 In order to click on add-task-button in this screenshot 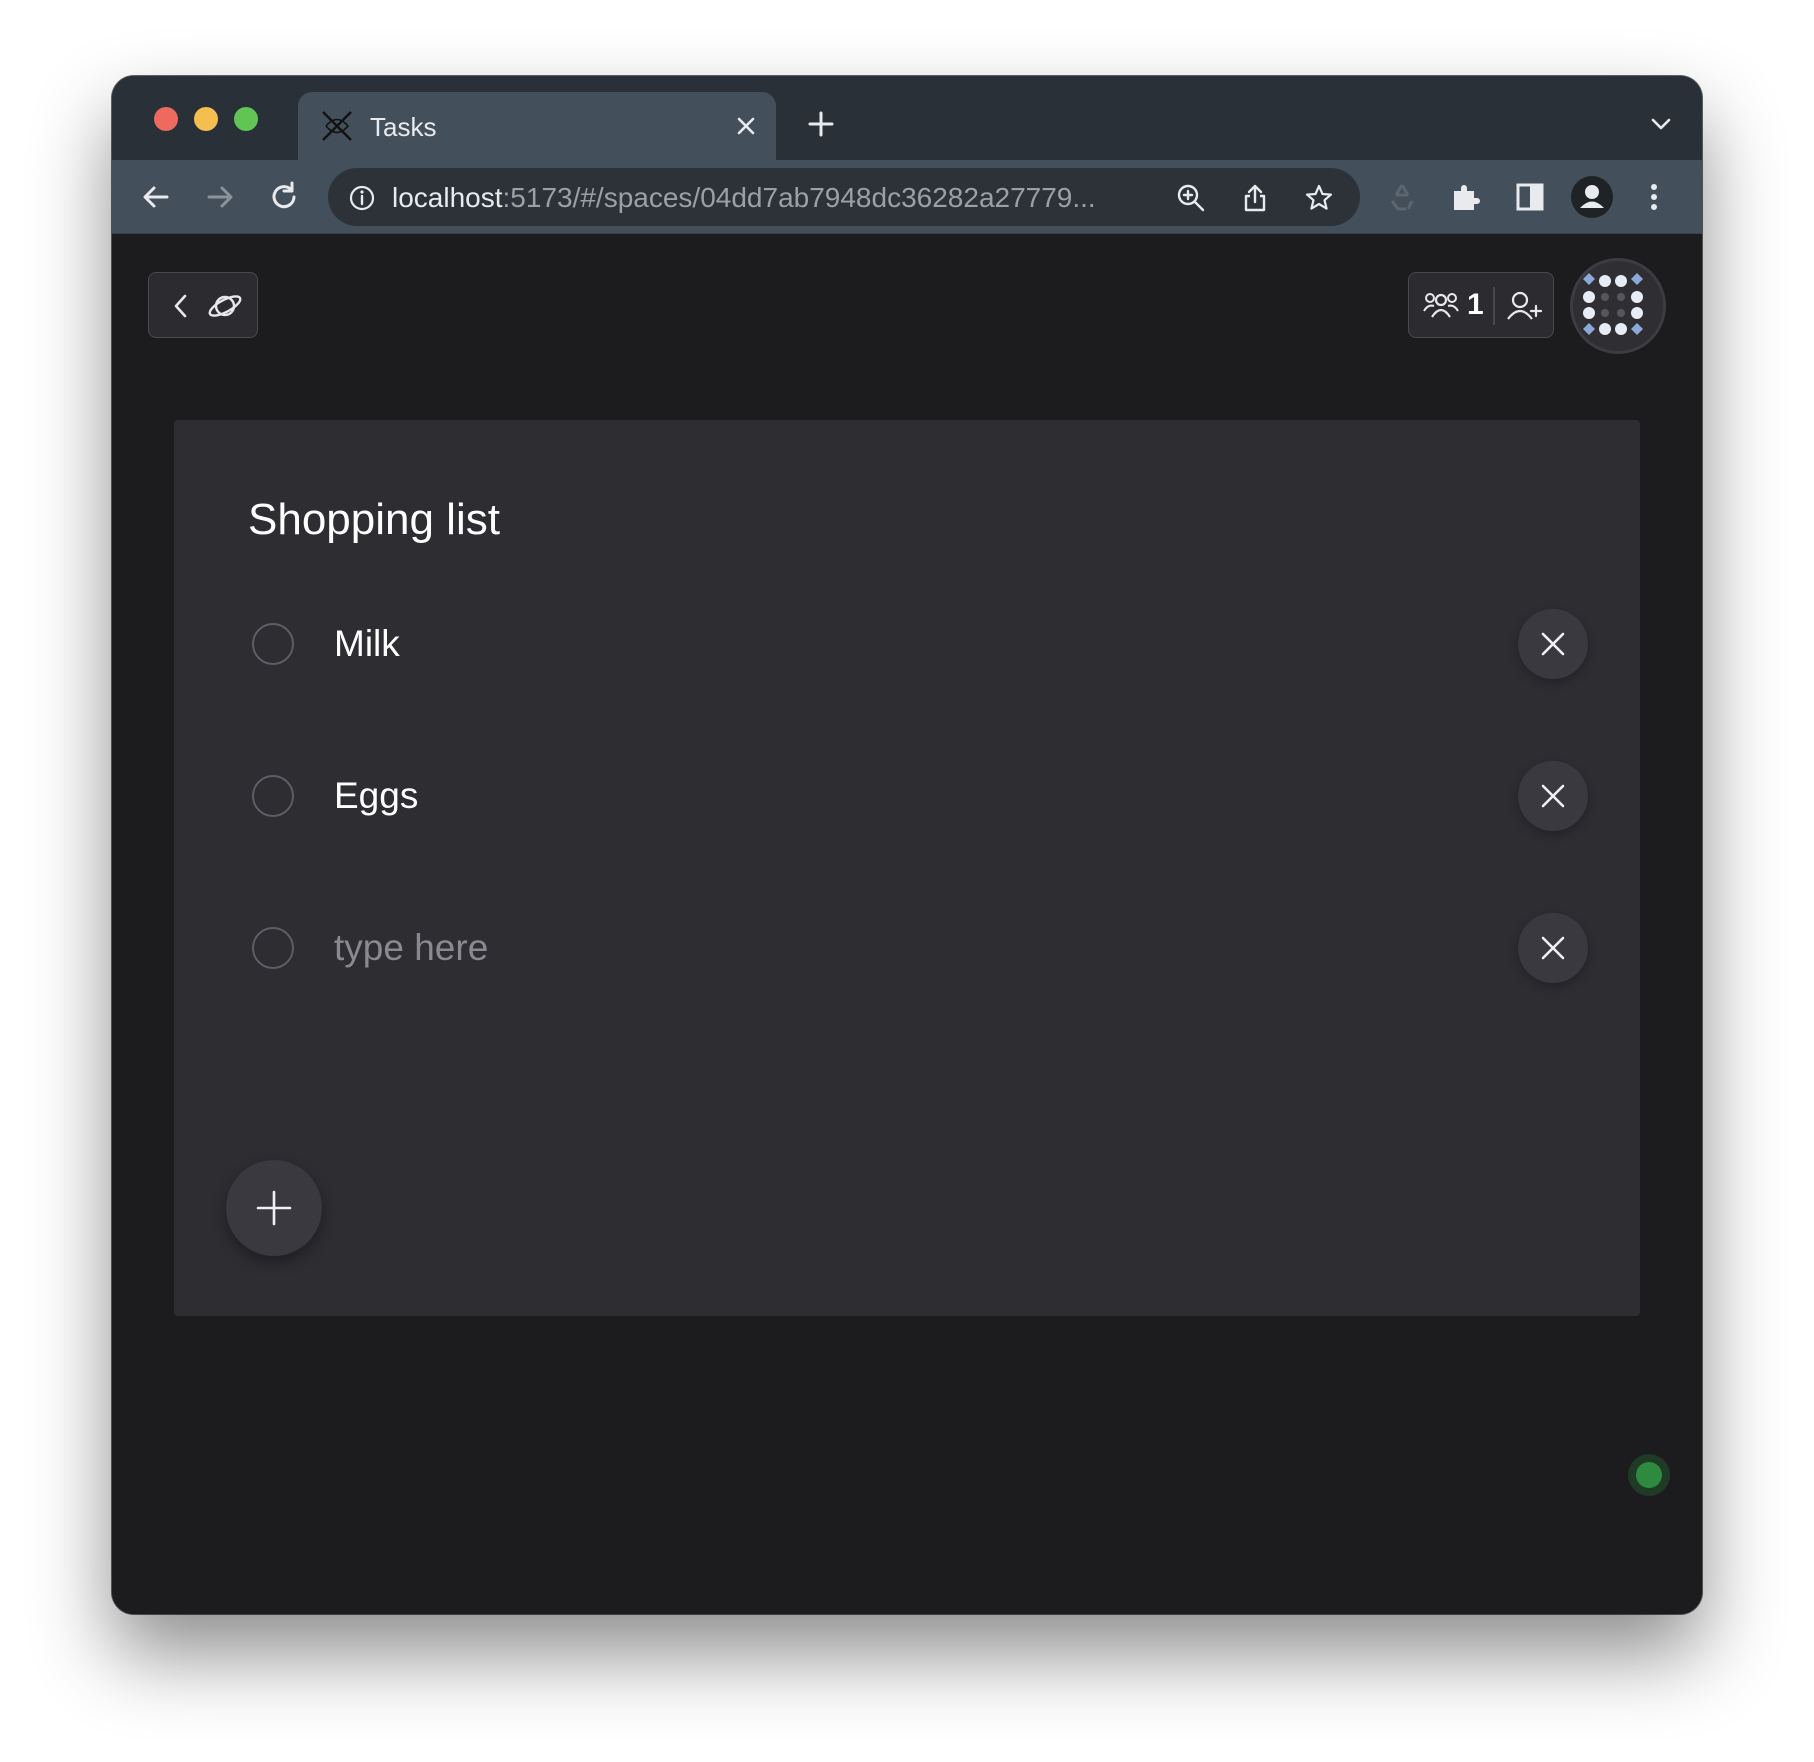, I will do `click(274, 1208)`.